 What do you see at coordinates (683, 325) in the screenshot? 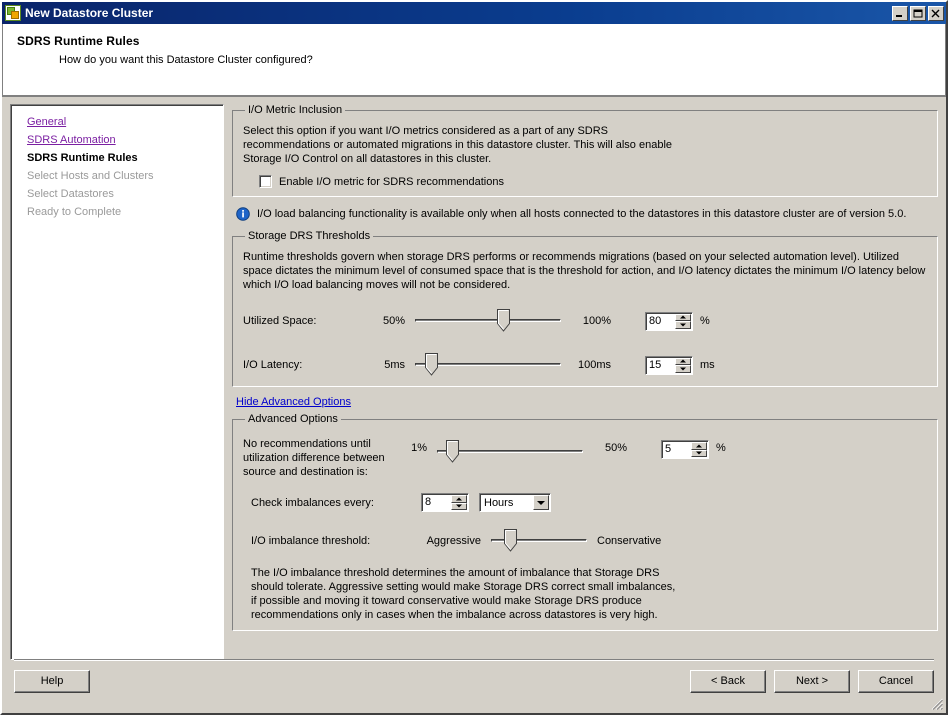
I see `utilized-space-spinner-down-icon` at bounding box center [683, 325].